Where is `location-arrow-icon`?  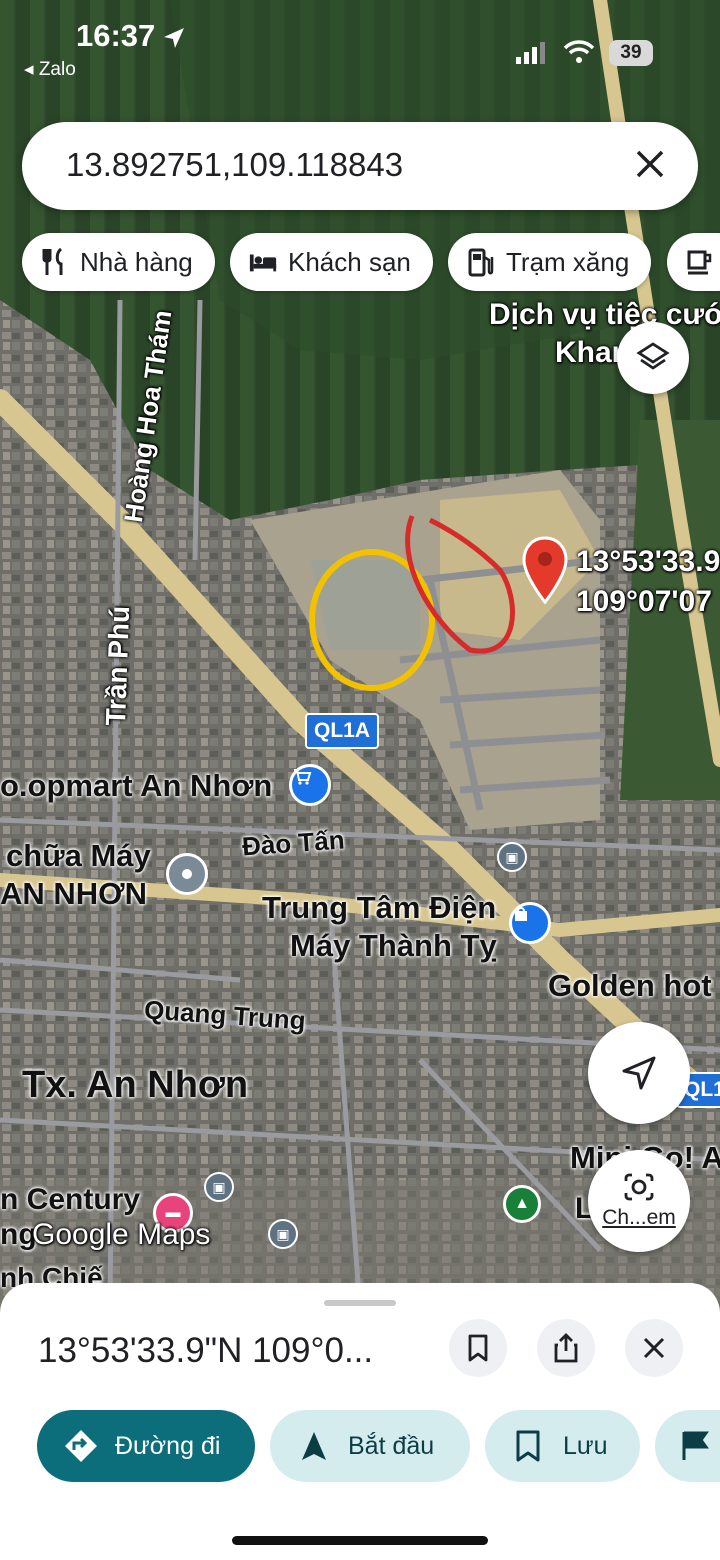
location-arrow-icon is located at coordinates (174, 40).